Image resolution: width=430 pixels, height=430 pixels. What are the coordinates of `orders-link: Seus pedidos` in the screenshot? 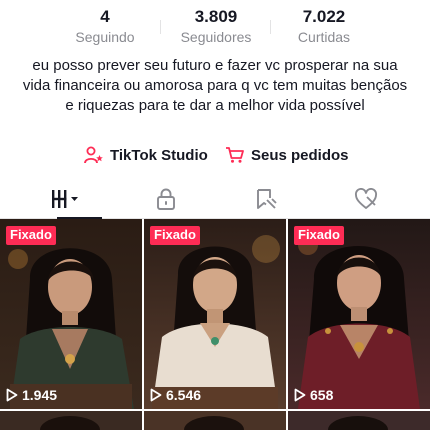 It's located at (287, 155).